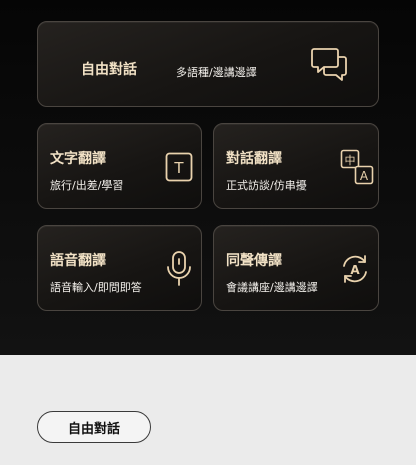  What do you see at coordinates (78, 159) in the screenshot?
I see `text-translate-title: 文字翻譯` at bounding box center [78, 159].